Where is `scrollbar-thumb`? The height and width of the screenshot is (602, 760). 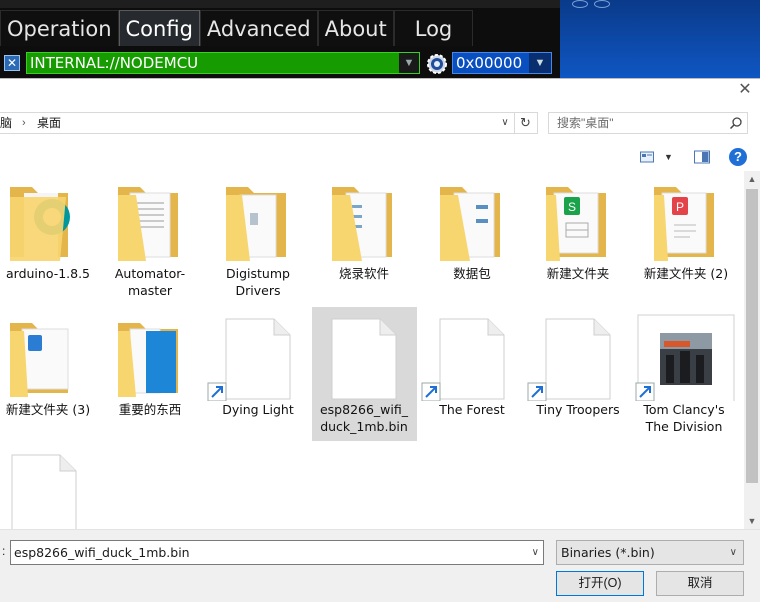
scrollbar-thumb is located at coordinates (752, 336).